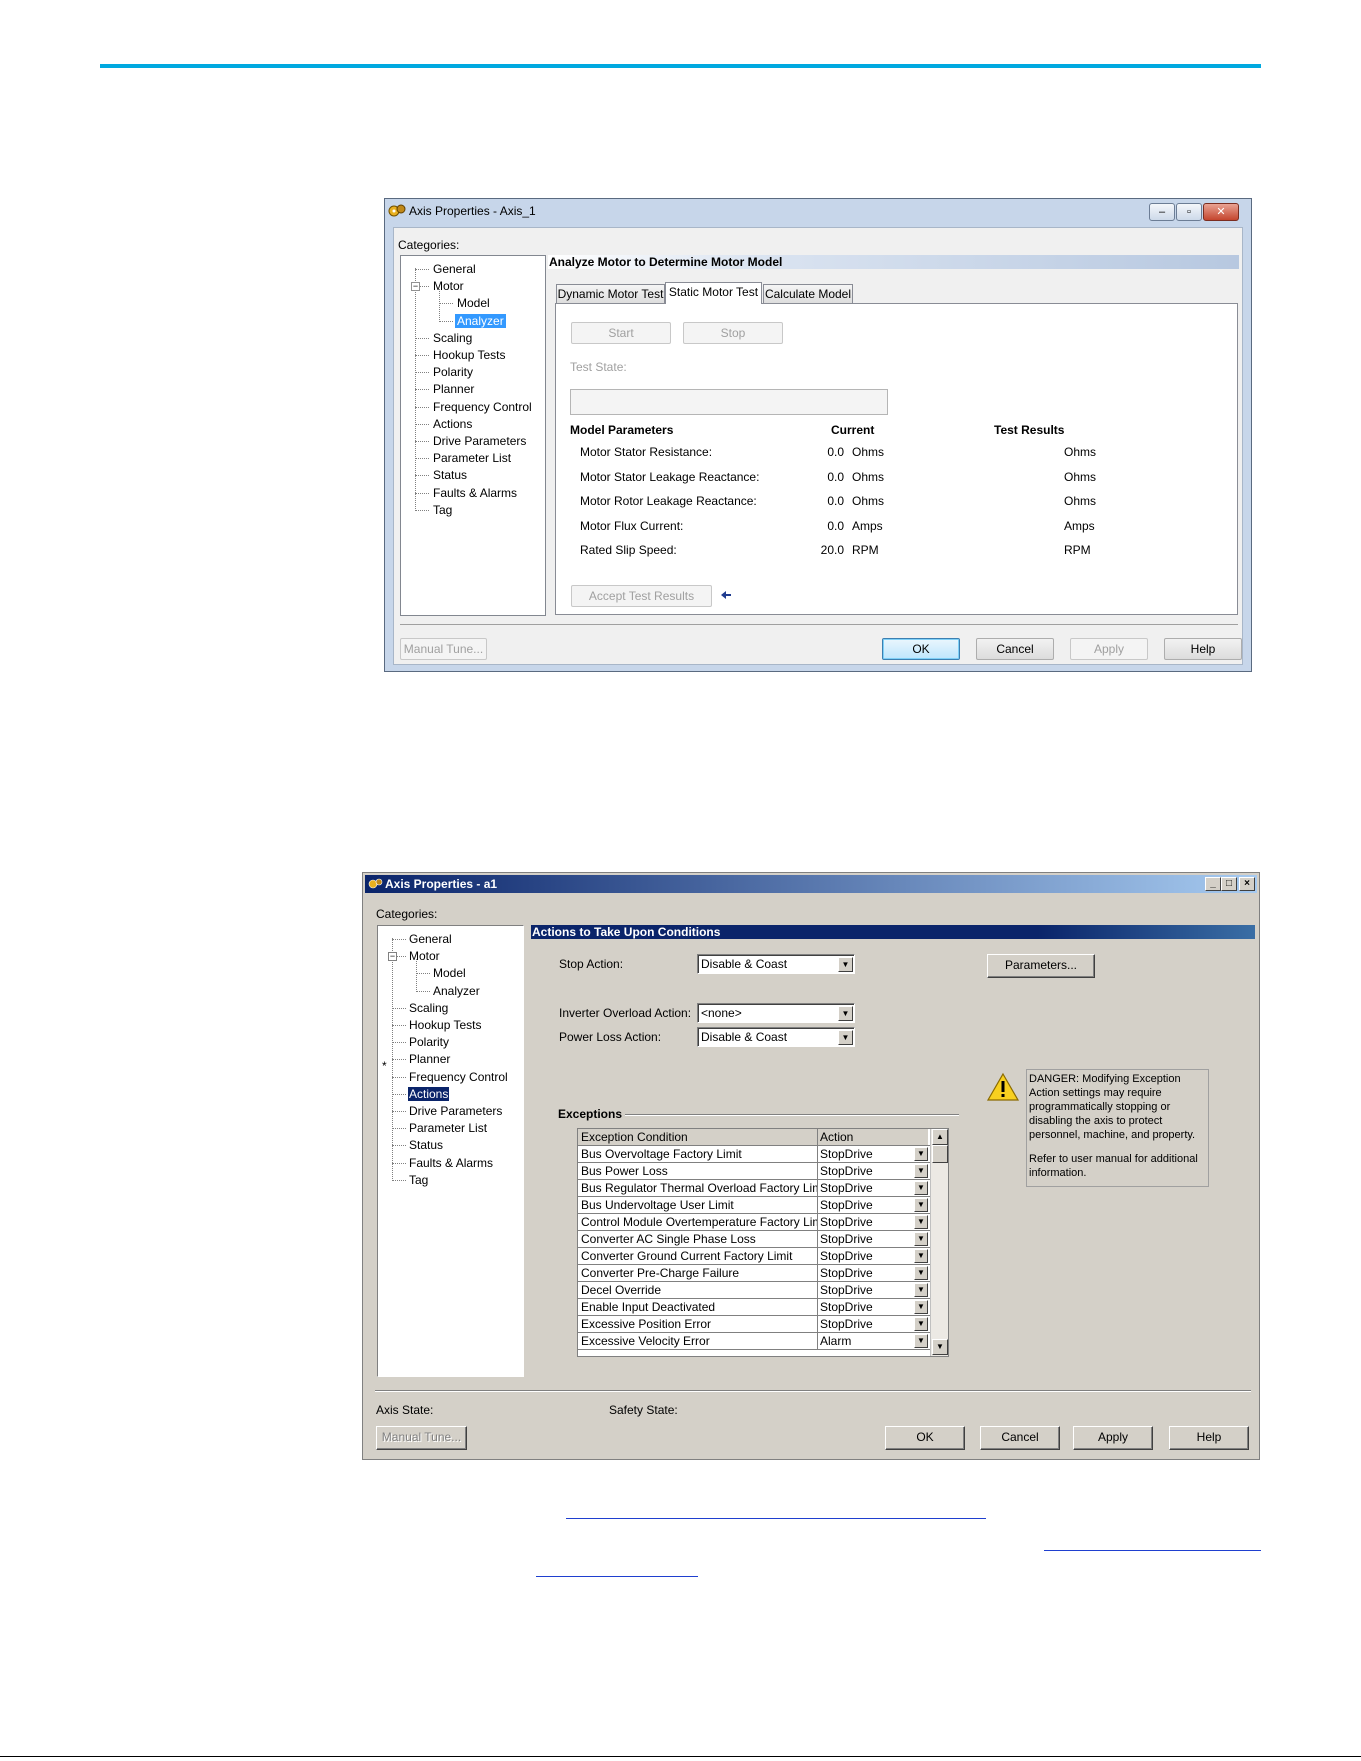 This screenshot has width=1361, height=1761. I want to click on start-button: Start, so click(621, 333).